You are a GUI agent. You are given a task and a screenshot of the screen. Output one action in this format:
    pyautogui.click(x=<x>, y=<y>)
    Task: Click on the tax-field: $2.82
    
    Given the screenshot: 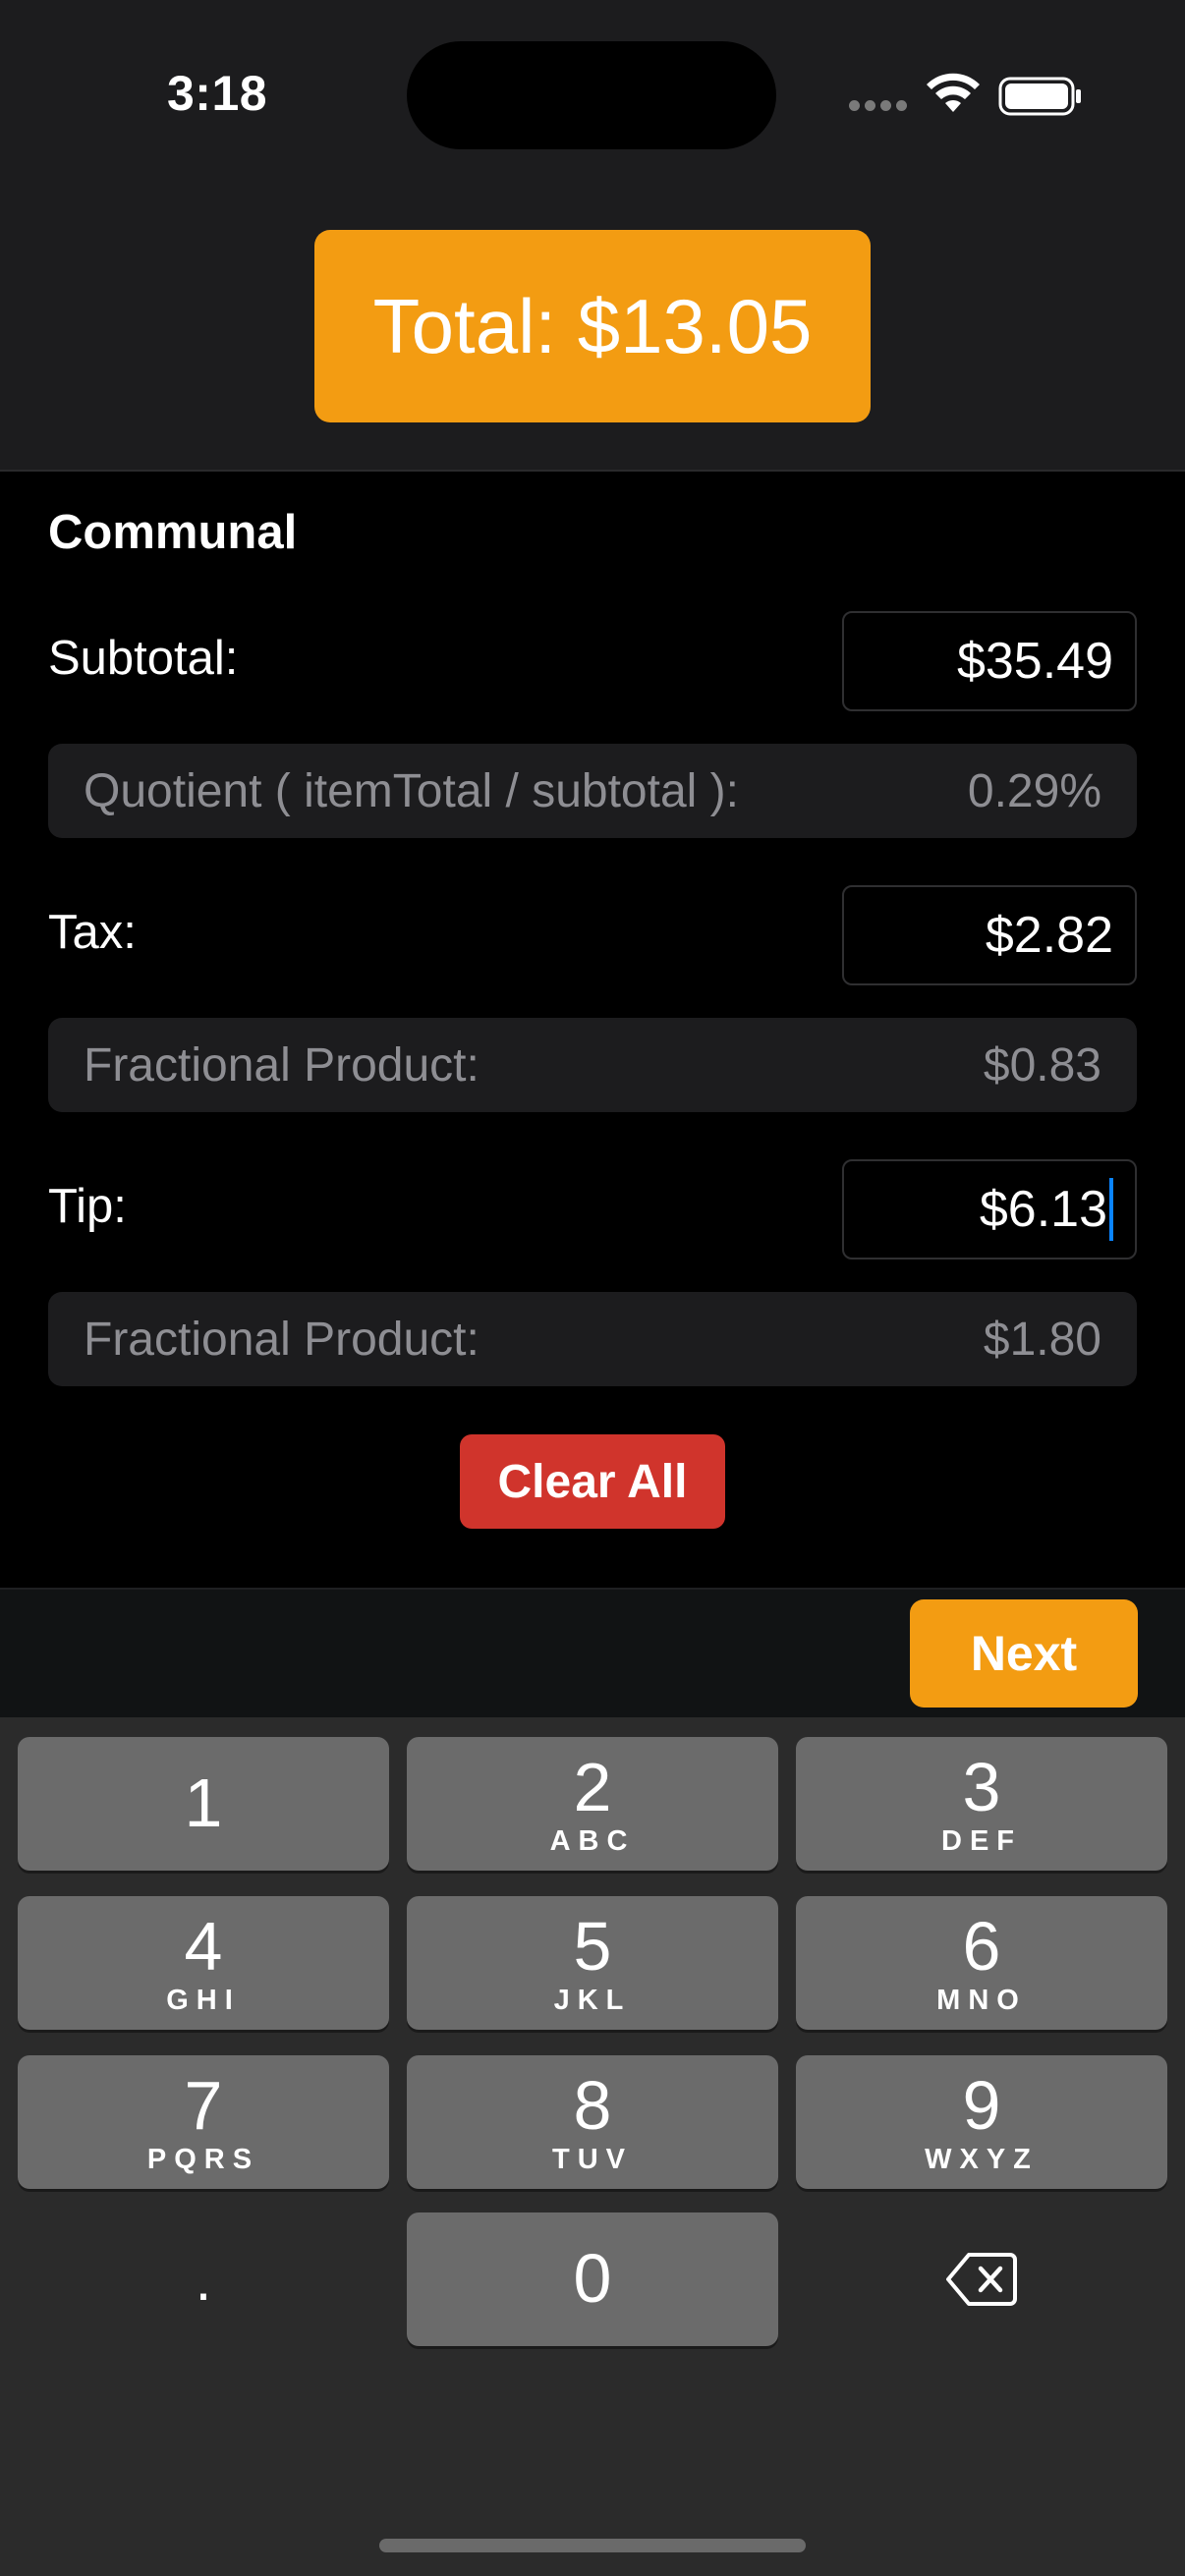 What is the action you would take?
    pyautogui.click(x=990, y=935)
    